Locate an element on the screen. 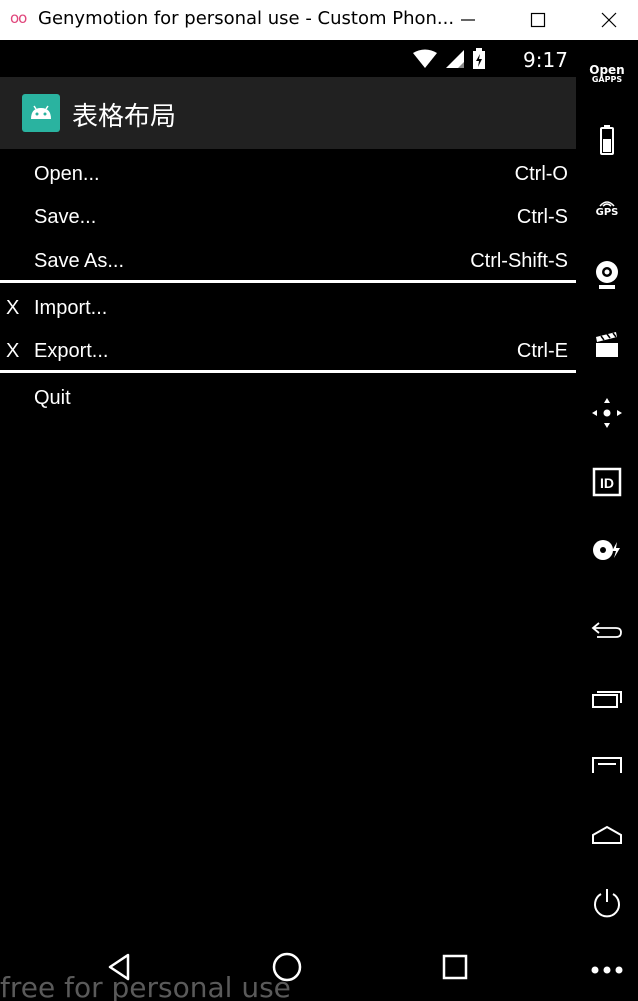 The width and height of the screenshot is (638, 1001). close-icon is located at coordinates (609, 20).